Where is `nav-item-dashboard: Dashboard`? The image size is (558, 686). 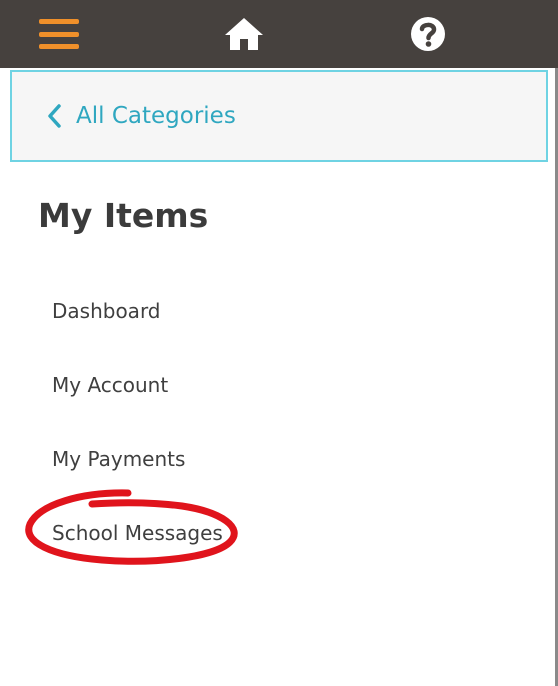
nav-item-dashboard: Dashboard is located at coordinates (137, 329).